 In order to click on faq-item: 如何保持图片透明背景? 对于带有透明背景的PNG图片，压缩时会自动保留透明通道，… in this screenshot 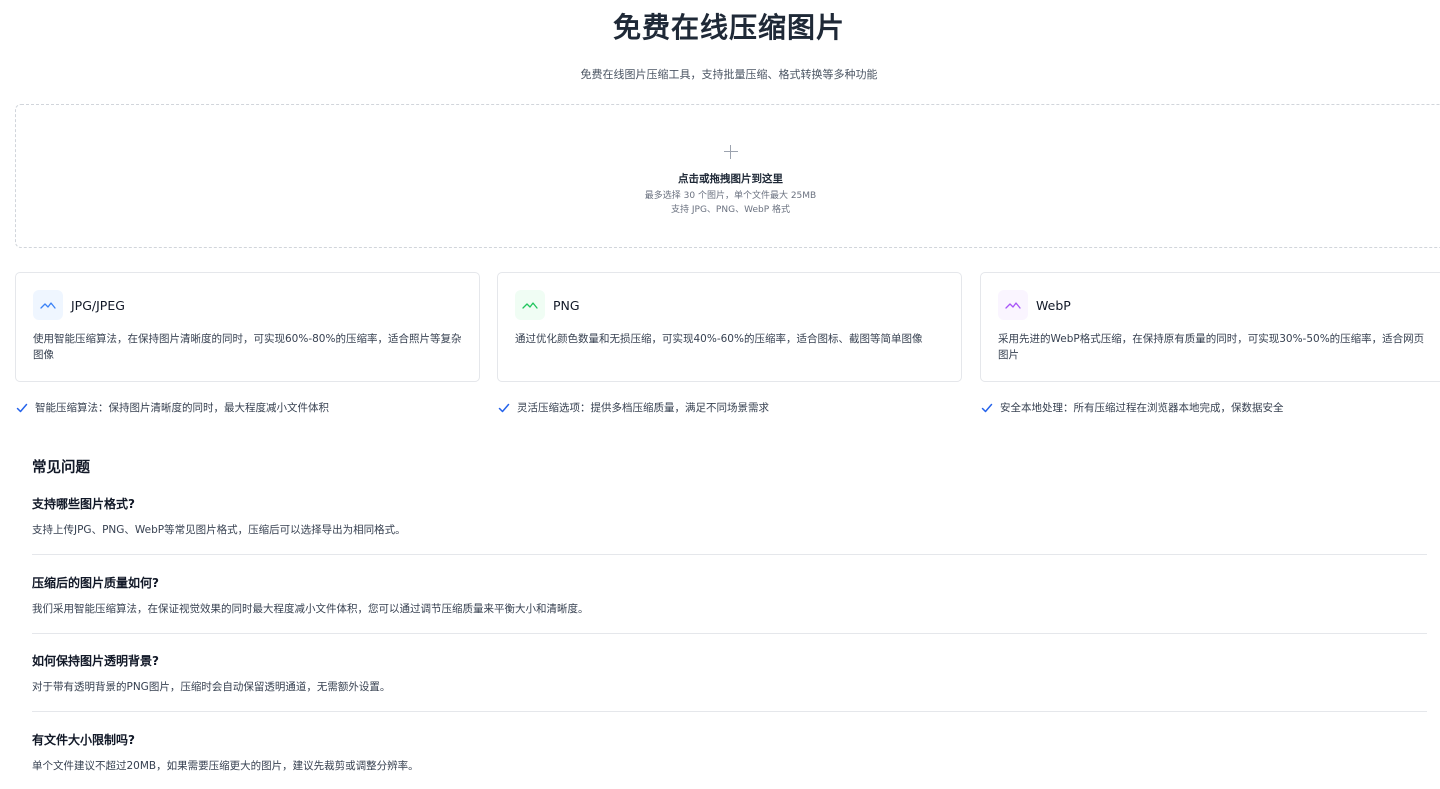, I will do `click(729, 673)`.